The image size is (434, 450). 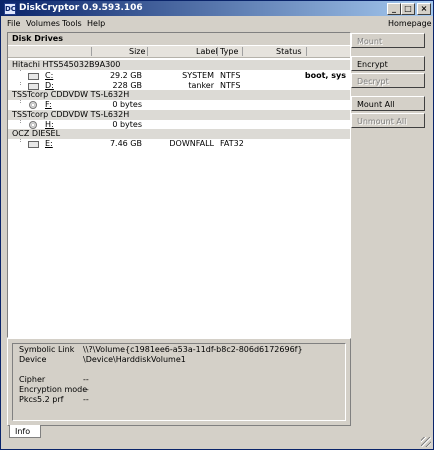 What do you see at coordinates (179, 65) in the screenshot?
I see `disk-row: Hitachi HTS545032B9A300` at bounding box center [179, 65].